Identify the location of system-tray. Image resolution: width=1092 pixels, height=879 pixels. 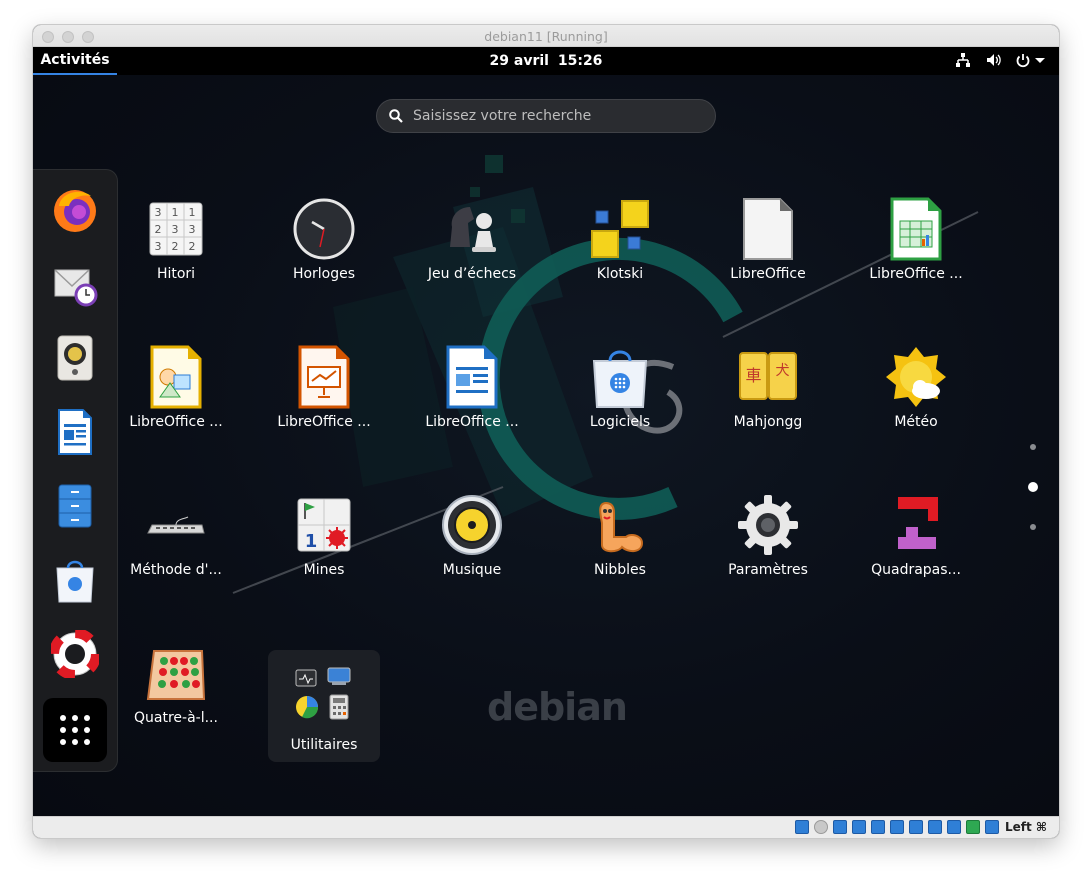
(1000, 60).